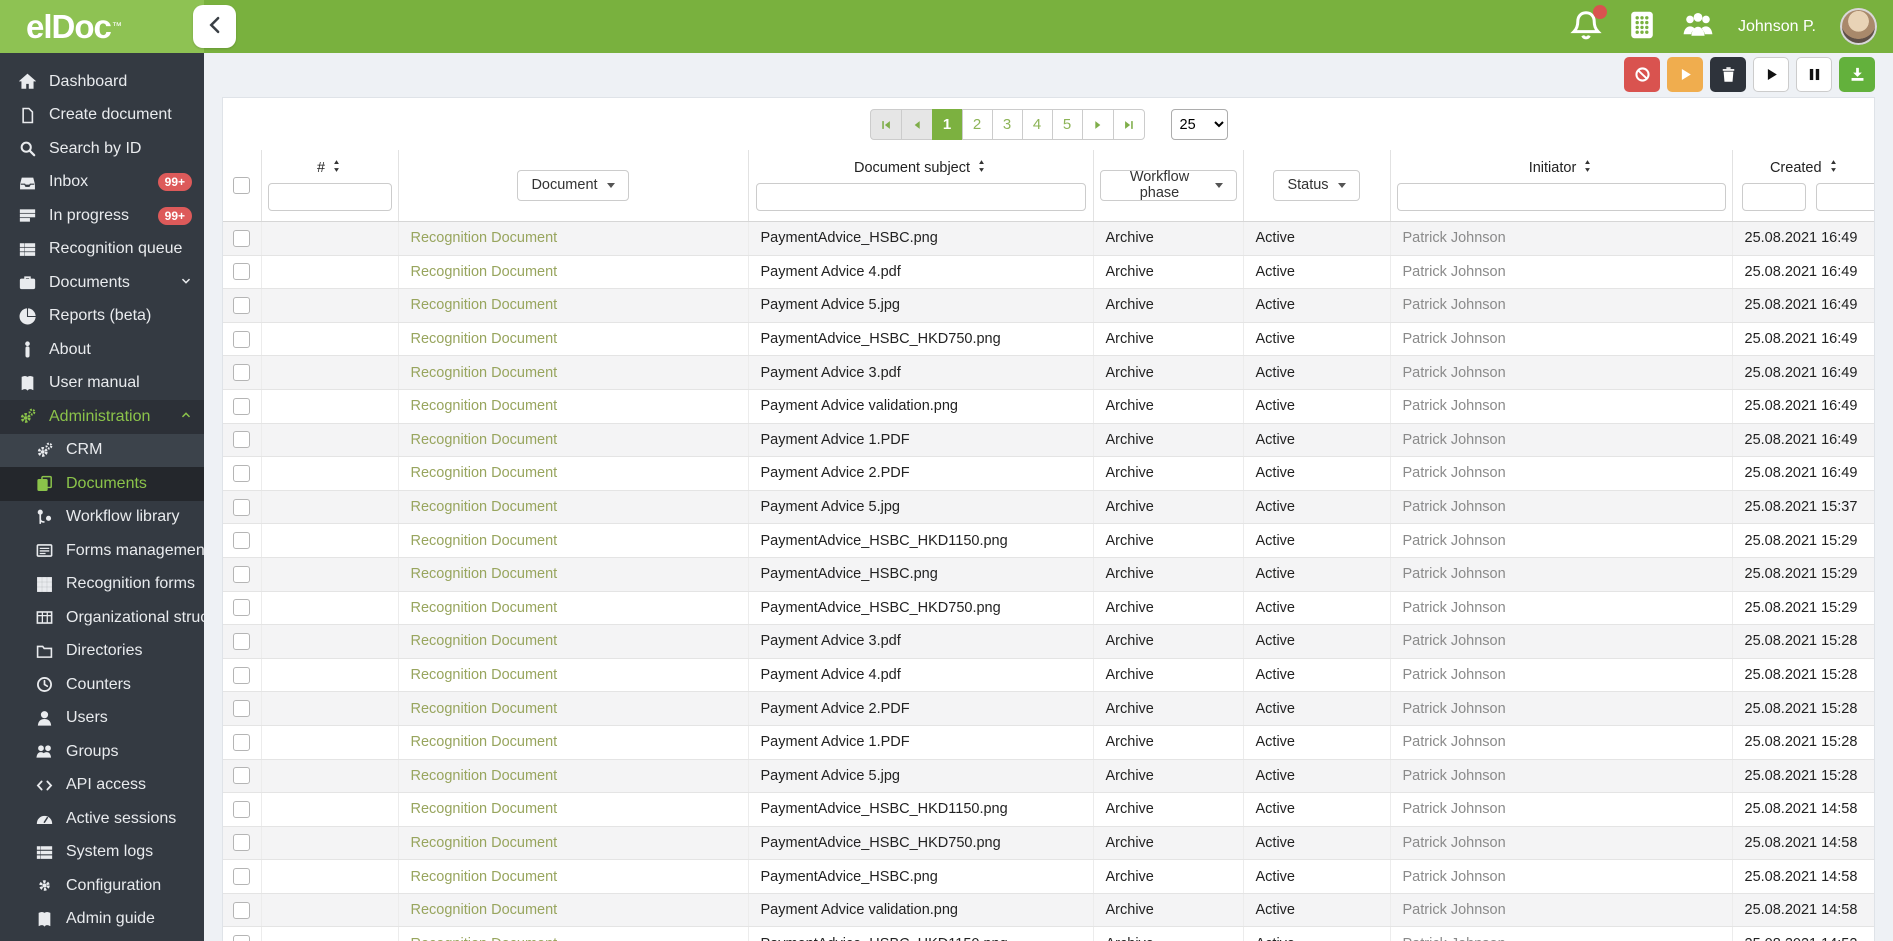  I want to click on sidebar-item-directories: Directories, so click(102, 652).